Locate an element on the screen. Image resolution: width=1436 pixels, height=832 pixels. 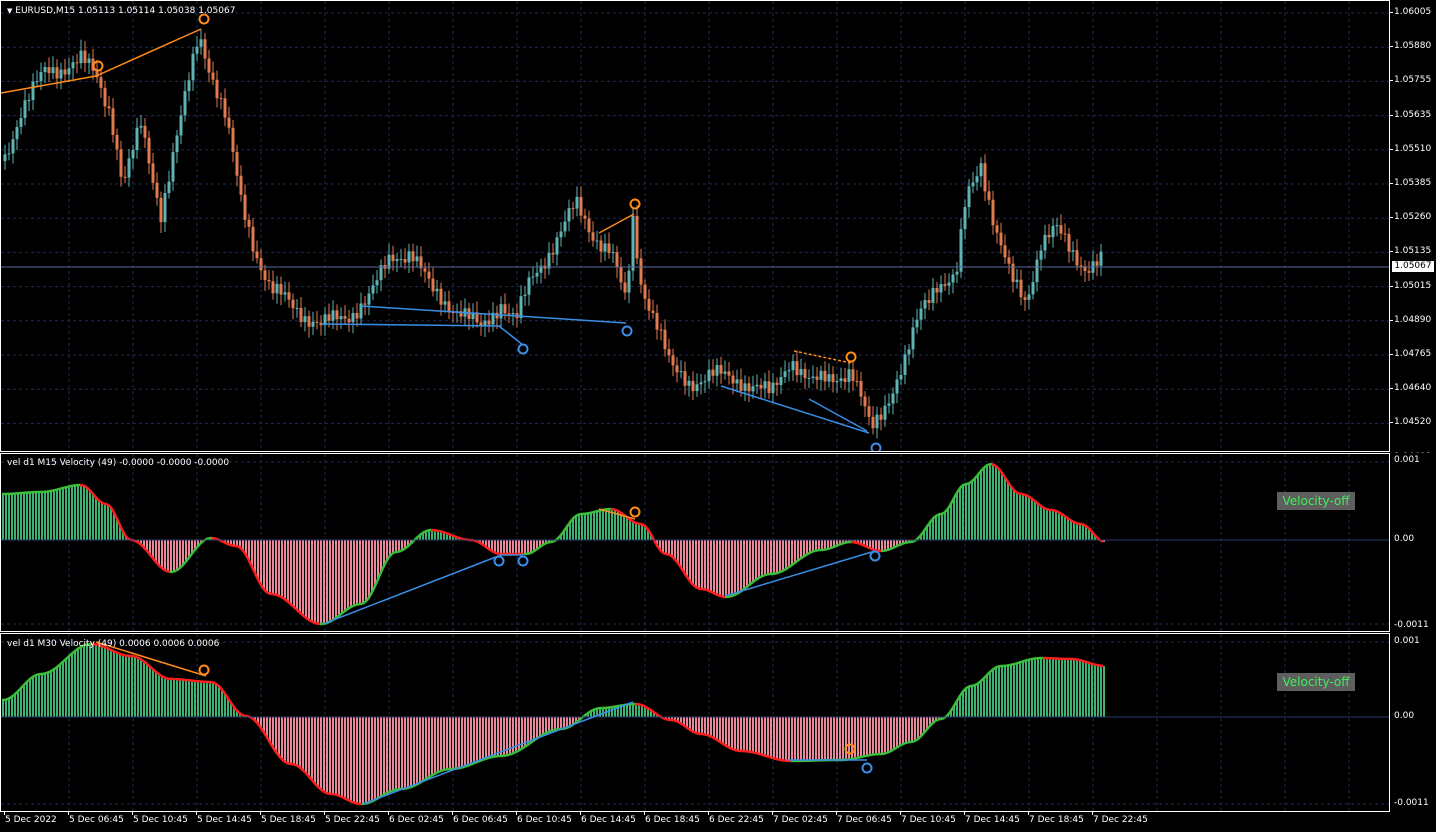
price-tick: 1.04520 is located at coordinates (1413, 422).